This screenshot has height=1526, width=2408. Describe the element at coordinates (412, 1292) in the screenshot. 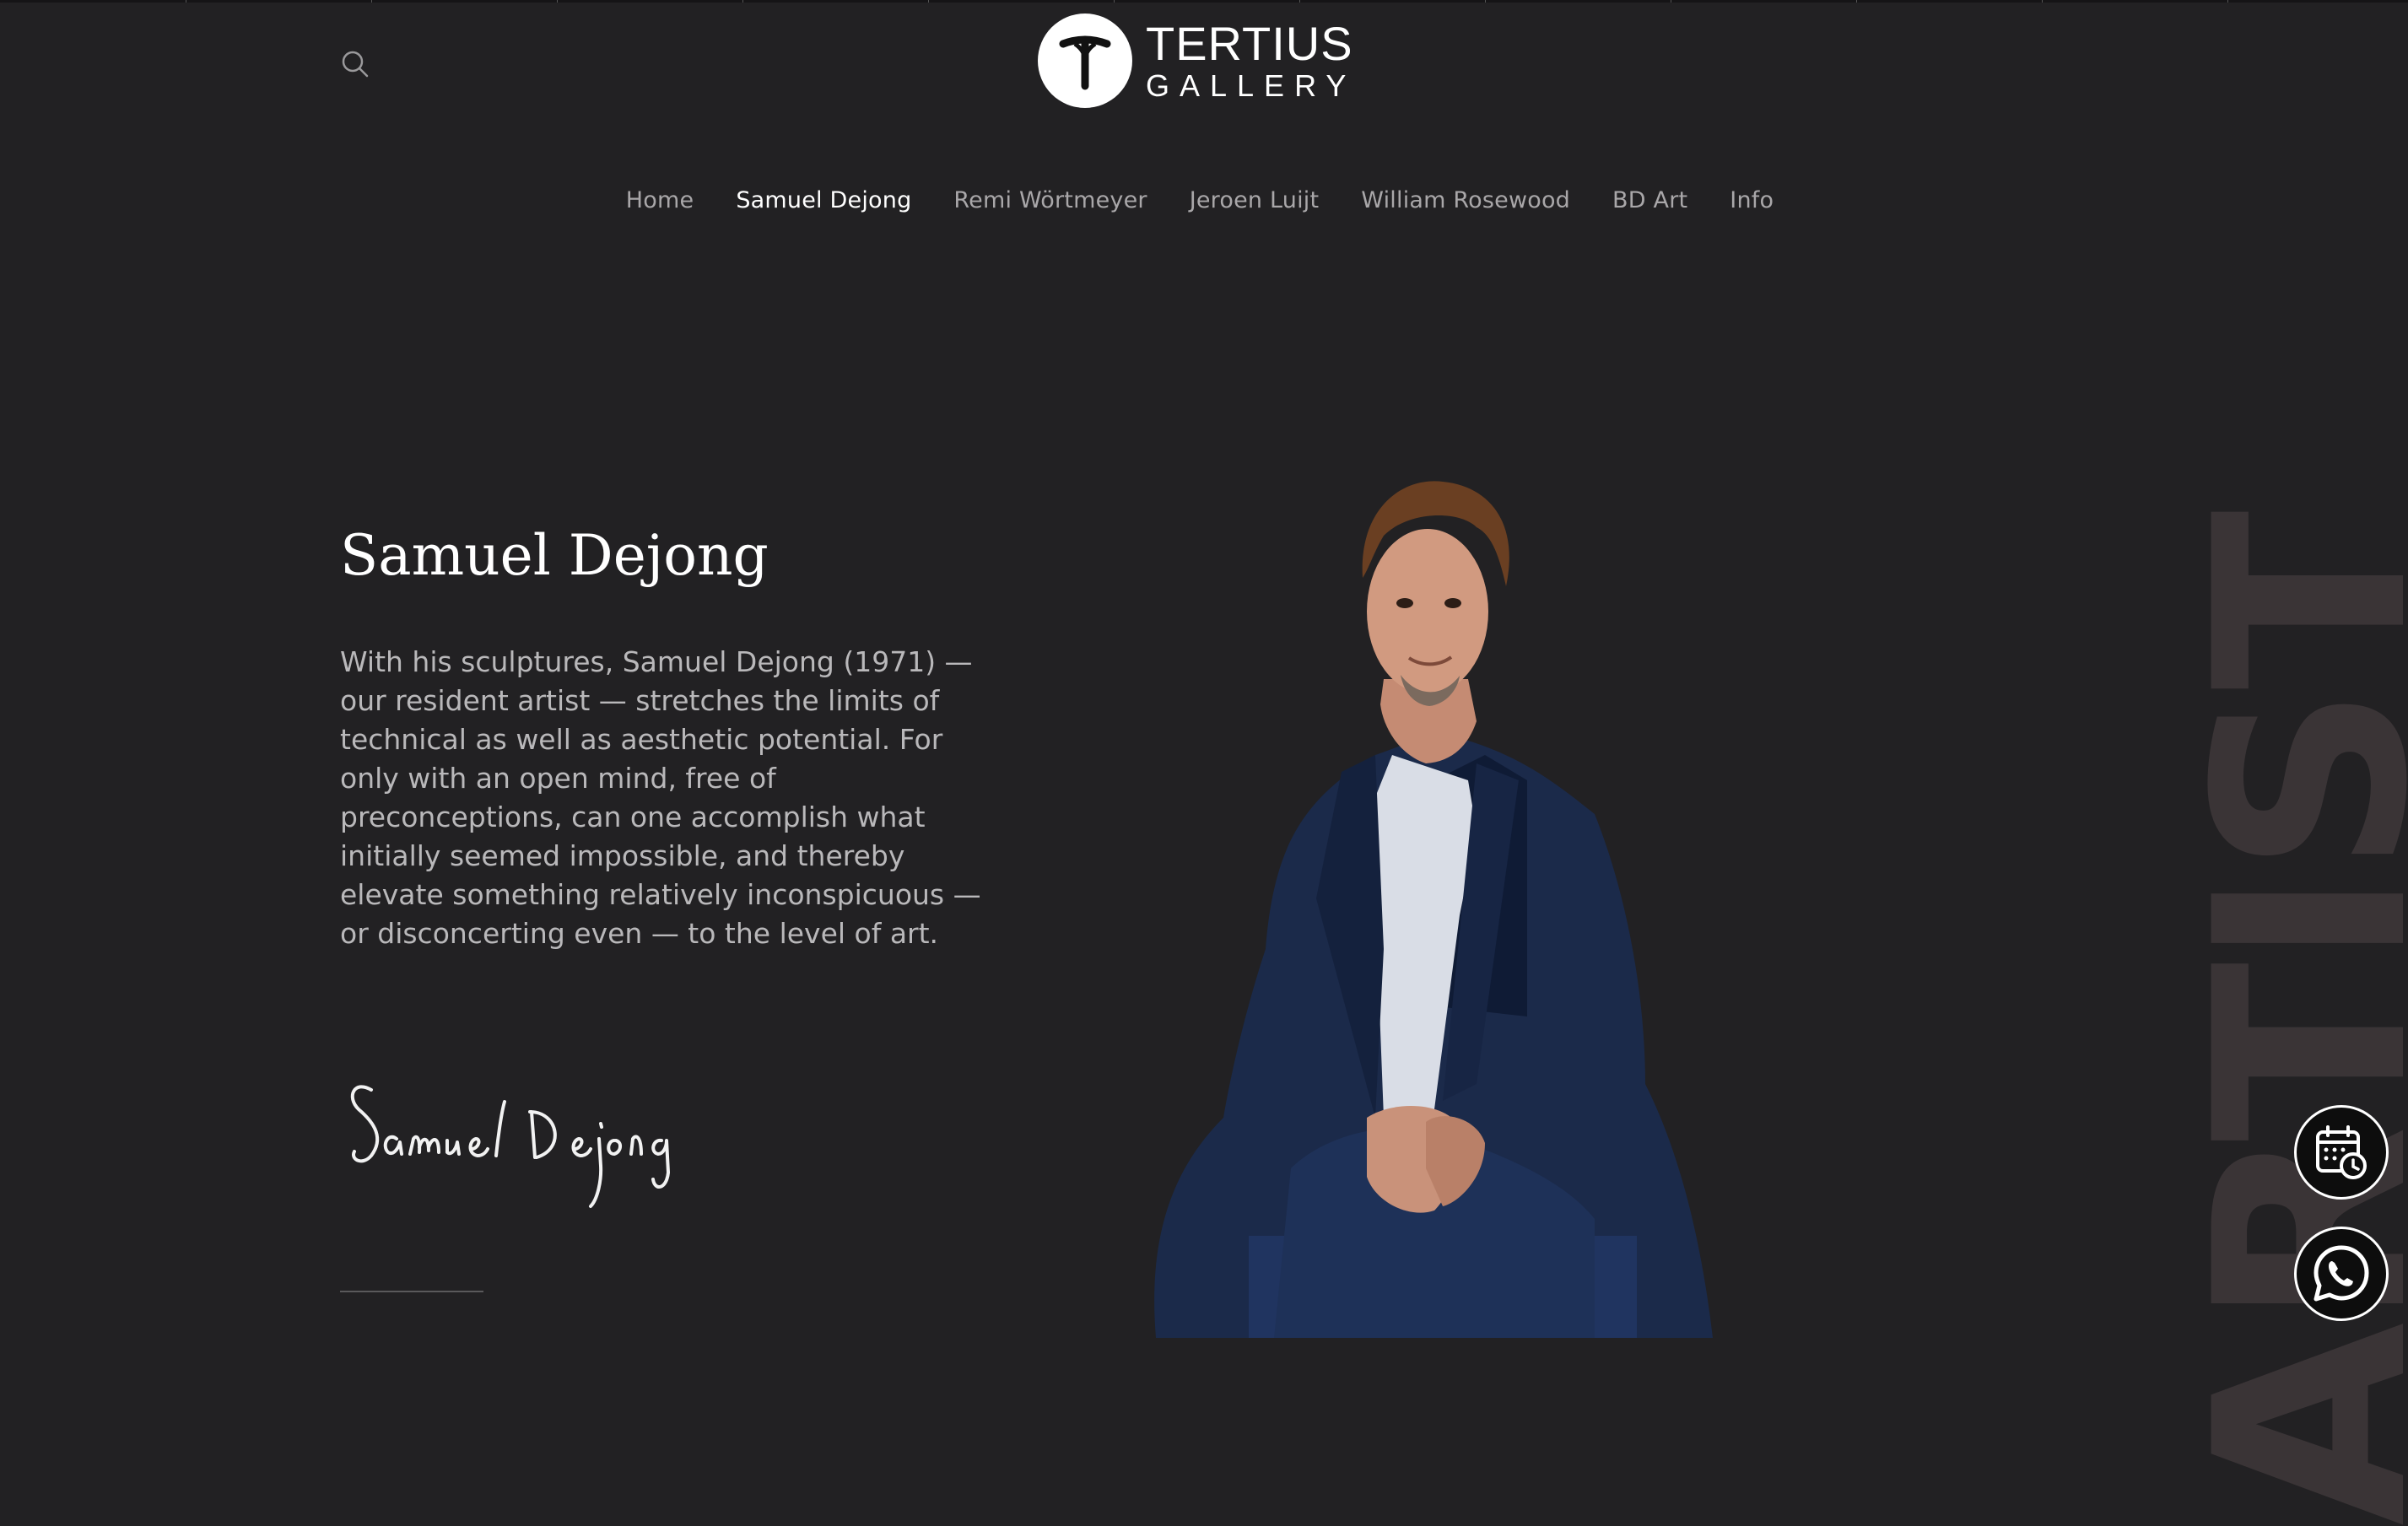

I see `divider` at that location.